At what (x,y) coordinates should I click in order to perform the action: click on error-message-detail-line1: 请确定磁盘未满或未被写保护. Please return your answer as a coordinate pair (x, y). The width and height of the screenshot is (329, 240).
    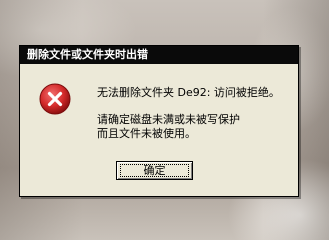
    Looking at the image, I should click on (168, 119).